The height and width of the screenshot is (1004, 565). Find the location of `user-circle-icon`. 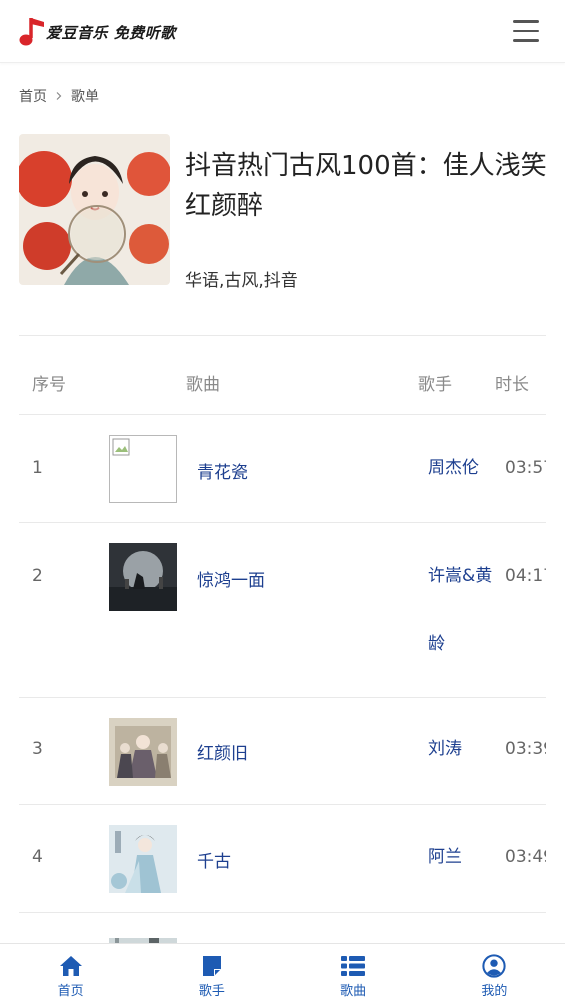

user-circle-icon is located at coordinates (494, 966).